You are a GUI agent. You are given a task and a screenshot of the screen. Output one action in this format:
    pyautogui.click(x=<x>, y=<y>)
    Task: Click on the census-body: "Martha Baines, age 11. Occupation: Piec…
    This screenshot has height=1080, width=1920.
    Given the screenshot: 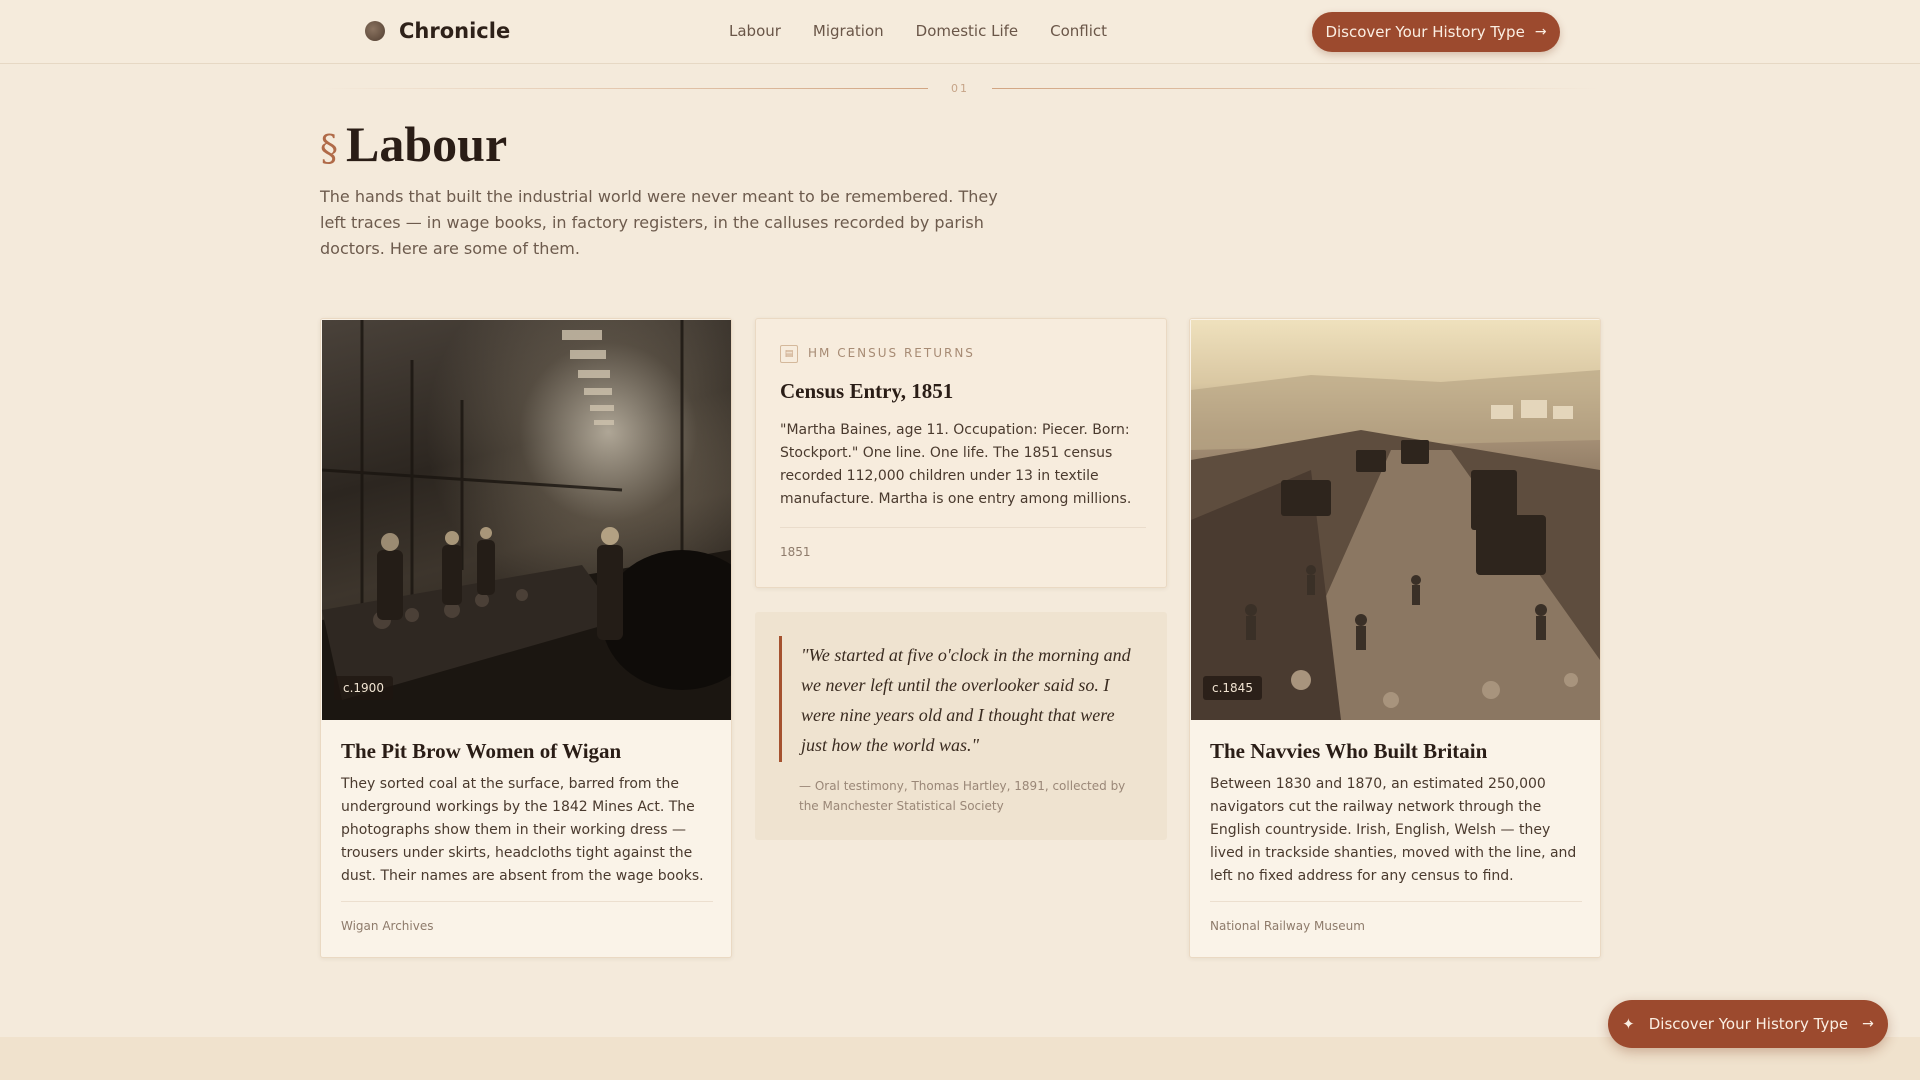 What is the action you would take?
    pyautogui.click(x=956, y=464)
    